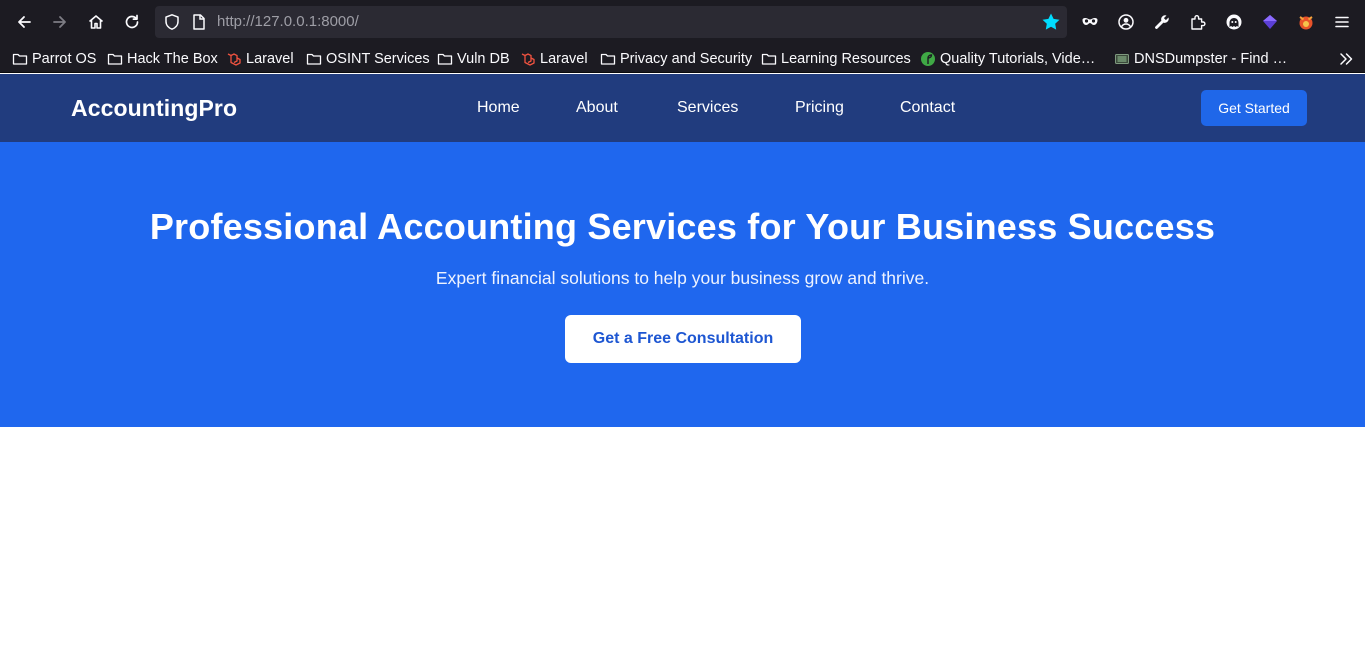 The height and width of the screenshot is (659, 1365). I want to click on bookmark-star-icon, so click(1051, 22).